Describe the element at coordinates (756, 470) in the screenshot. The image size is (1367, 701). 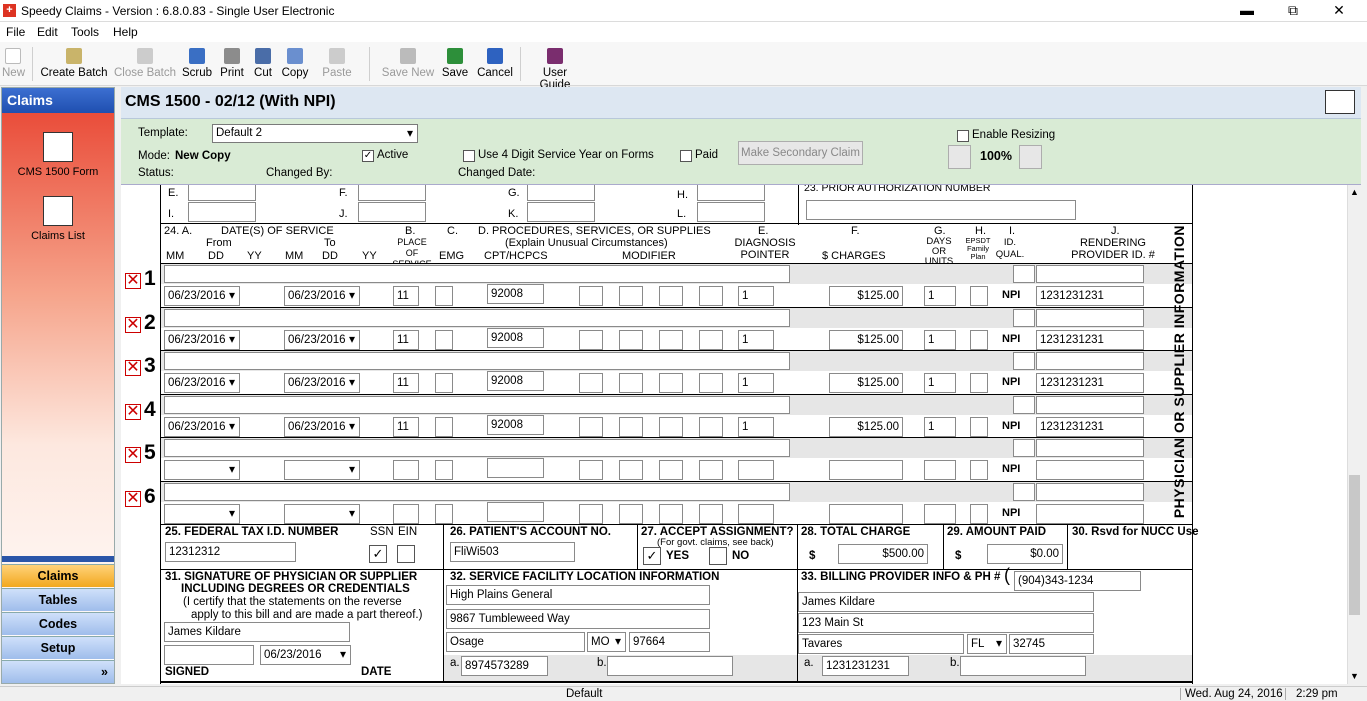
I see `diagnosis-pointer-field` at that location.